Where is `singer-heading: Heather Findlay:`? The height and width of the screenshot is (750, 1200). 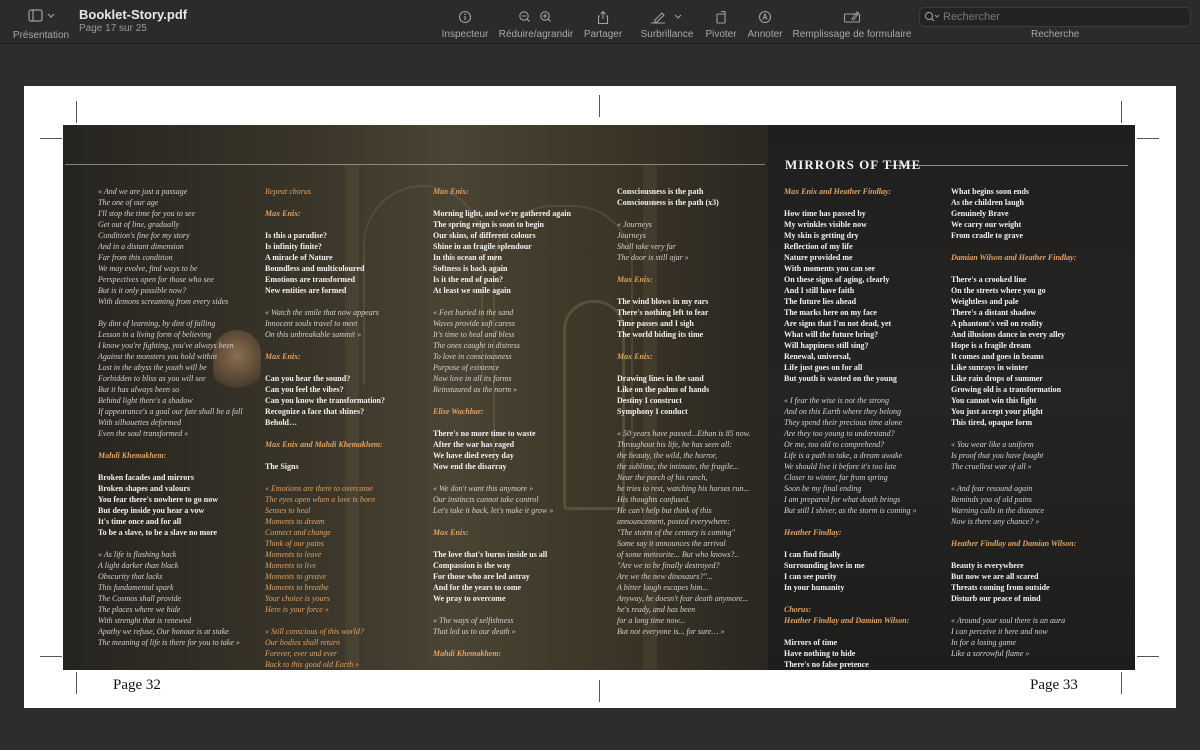
singer-heading: Heather Findlay: is located at coordinates (813, 532).